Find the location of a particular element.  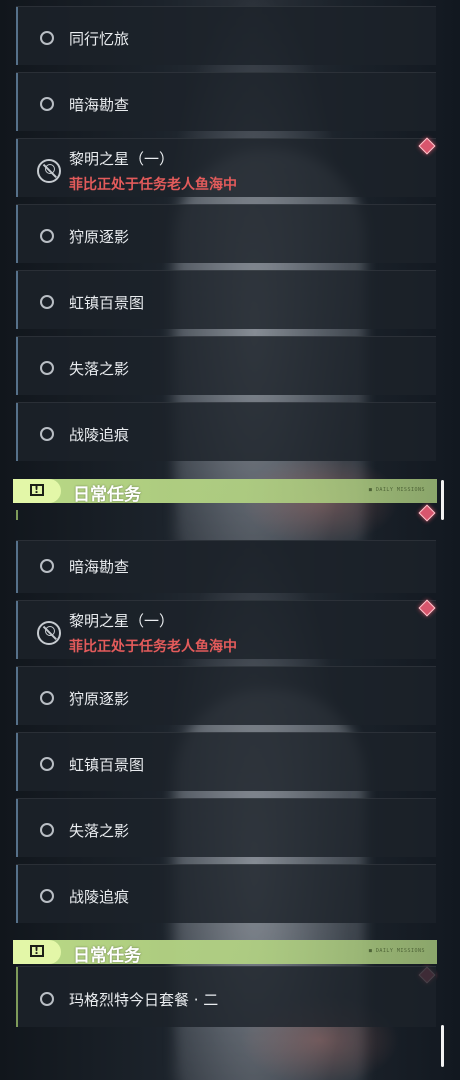

quest-item-4: 虹镇百景图 is located at coordinates (226, 299).